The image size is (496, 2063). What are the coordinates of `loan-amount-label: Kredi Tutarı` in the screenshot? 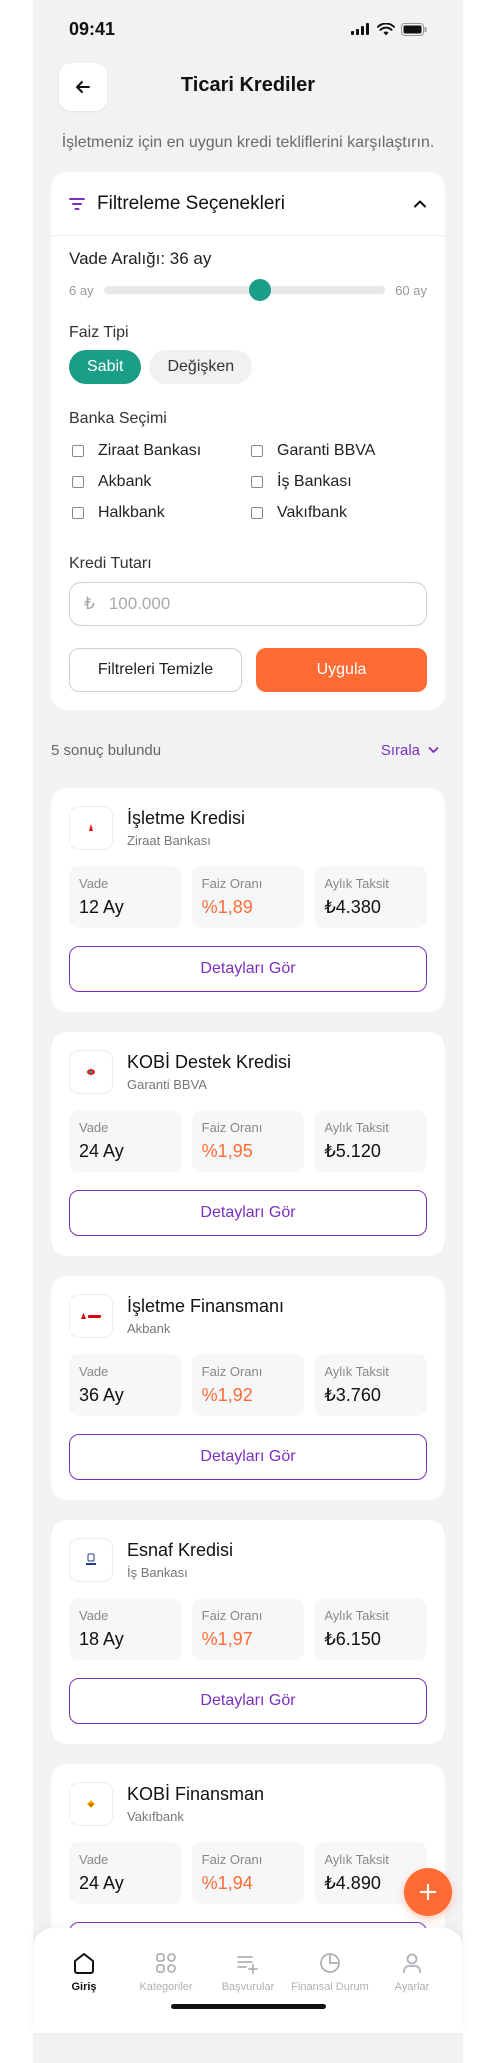 It's located at (110, 563).